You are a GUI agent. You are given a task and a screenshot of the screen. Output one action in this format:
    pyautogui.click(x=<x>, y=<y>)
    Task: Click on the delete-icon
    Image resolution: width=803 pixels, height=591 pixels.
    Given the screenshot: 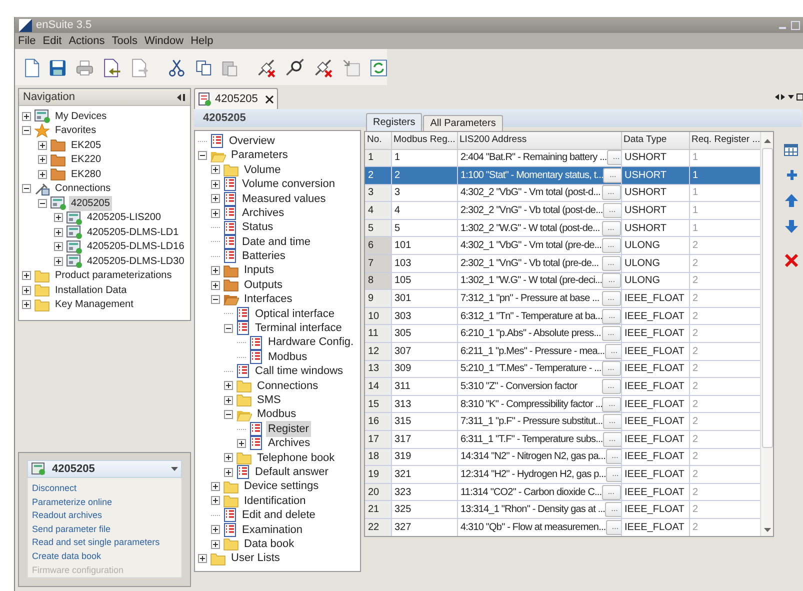 What is the action you would take?
    pyautogui.click(x=791, y=260)
    